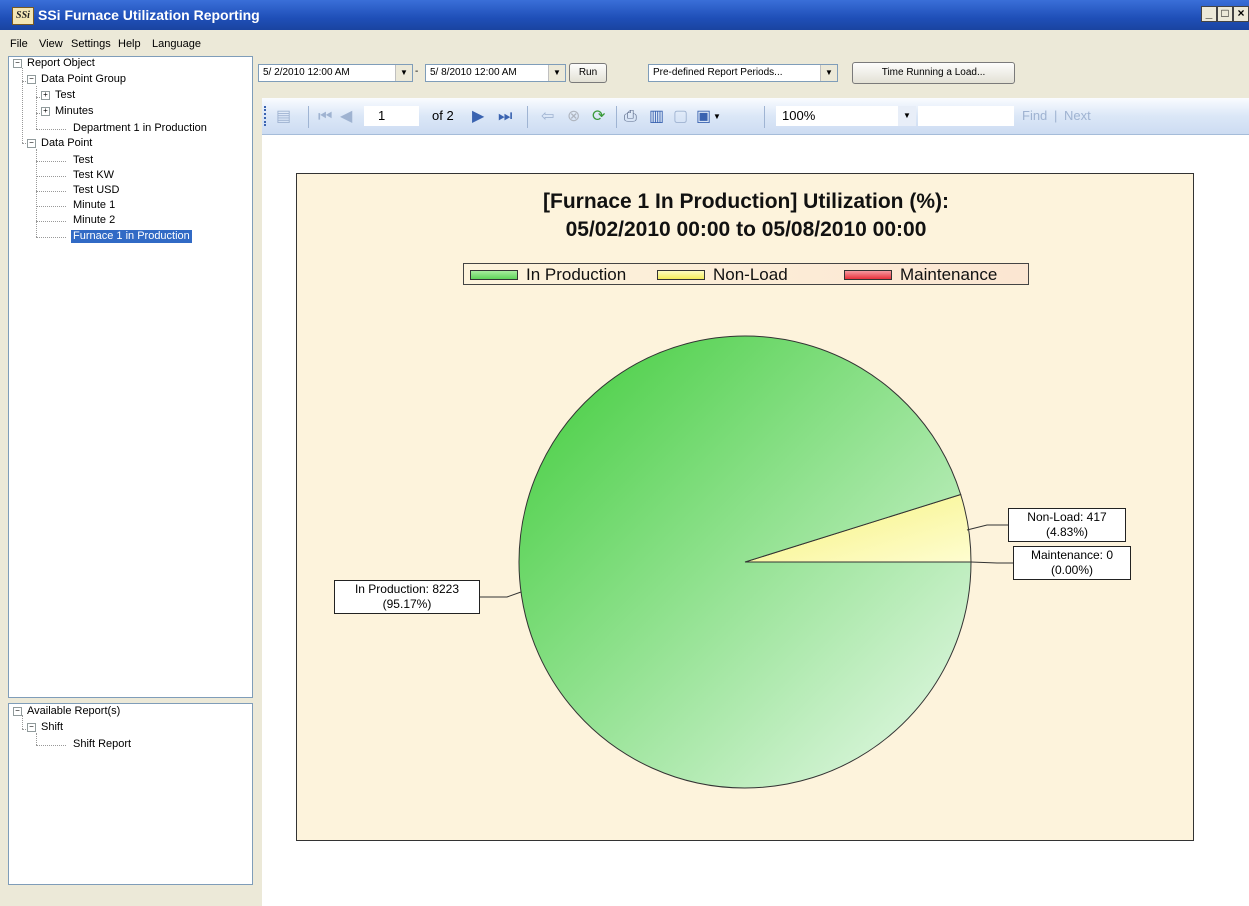 Image resolution: width=1249 pixels, height=906 pixels. Describe the element at coordinates (1072, 555) in the screenshot. I see `callout-maintenance-value: Maintenance: 0` at that location.